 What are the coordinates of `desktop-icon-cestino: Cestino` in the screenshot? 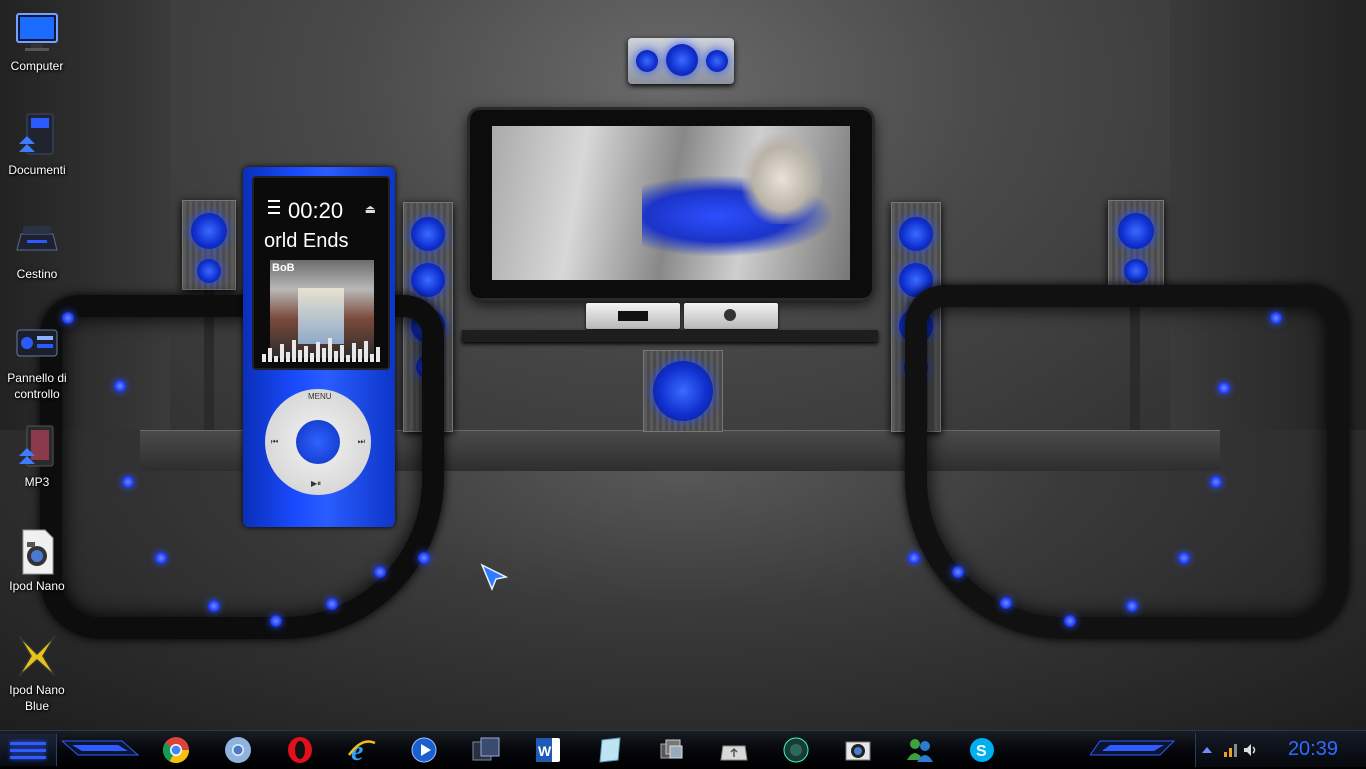 It's located at (37, 249).